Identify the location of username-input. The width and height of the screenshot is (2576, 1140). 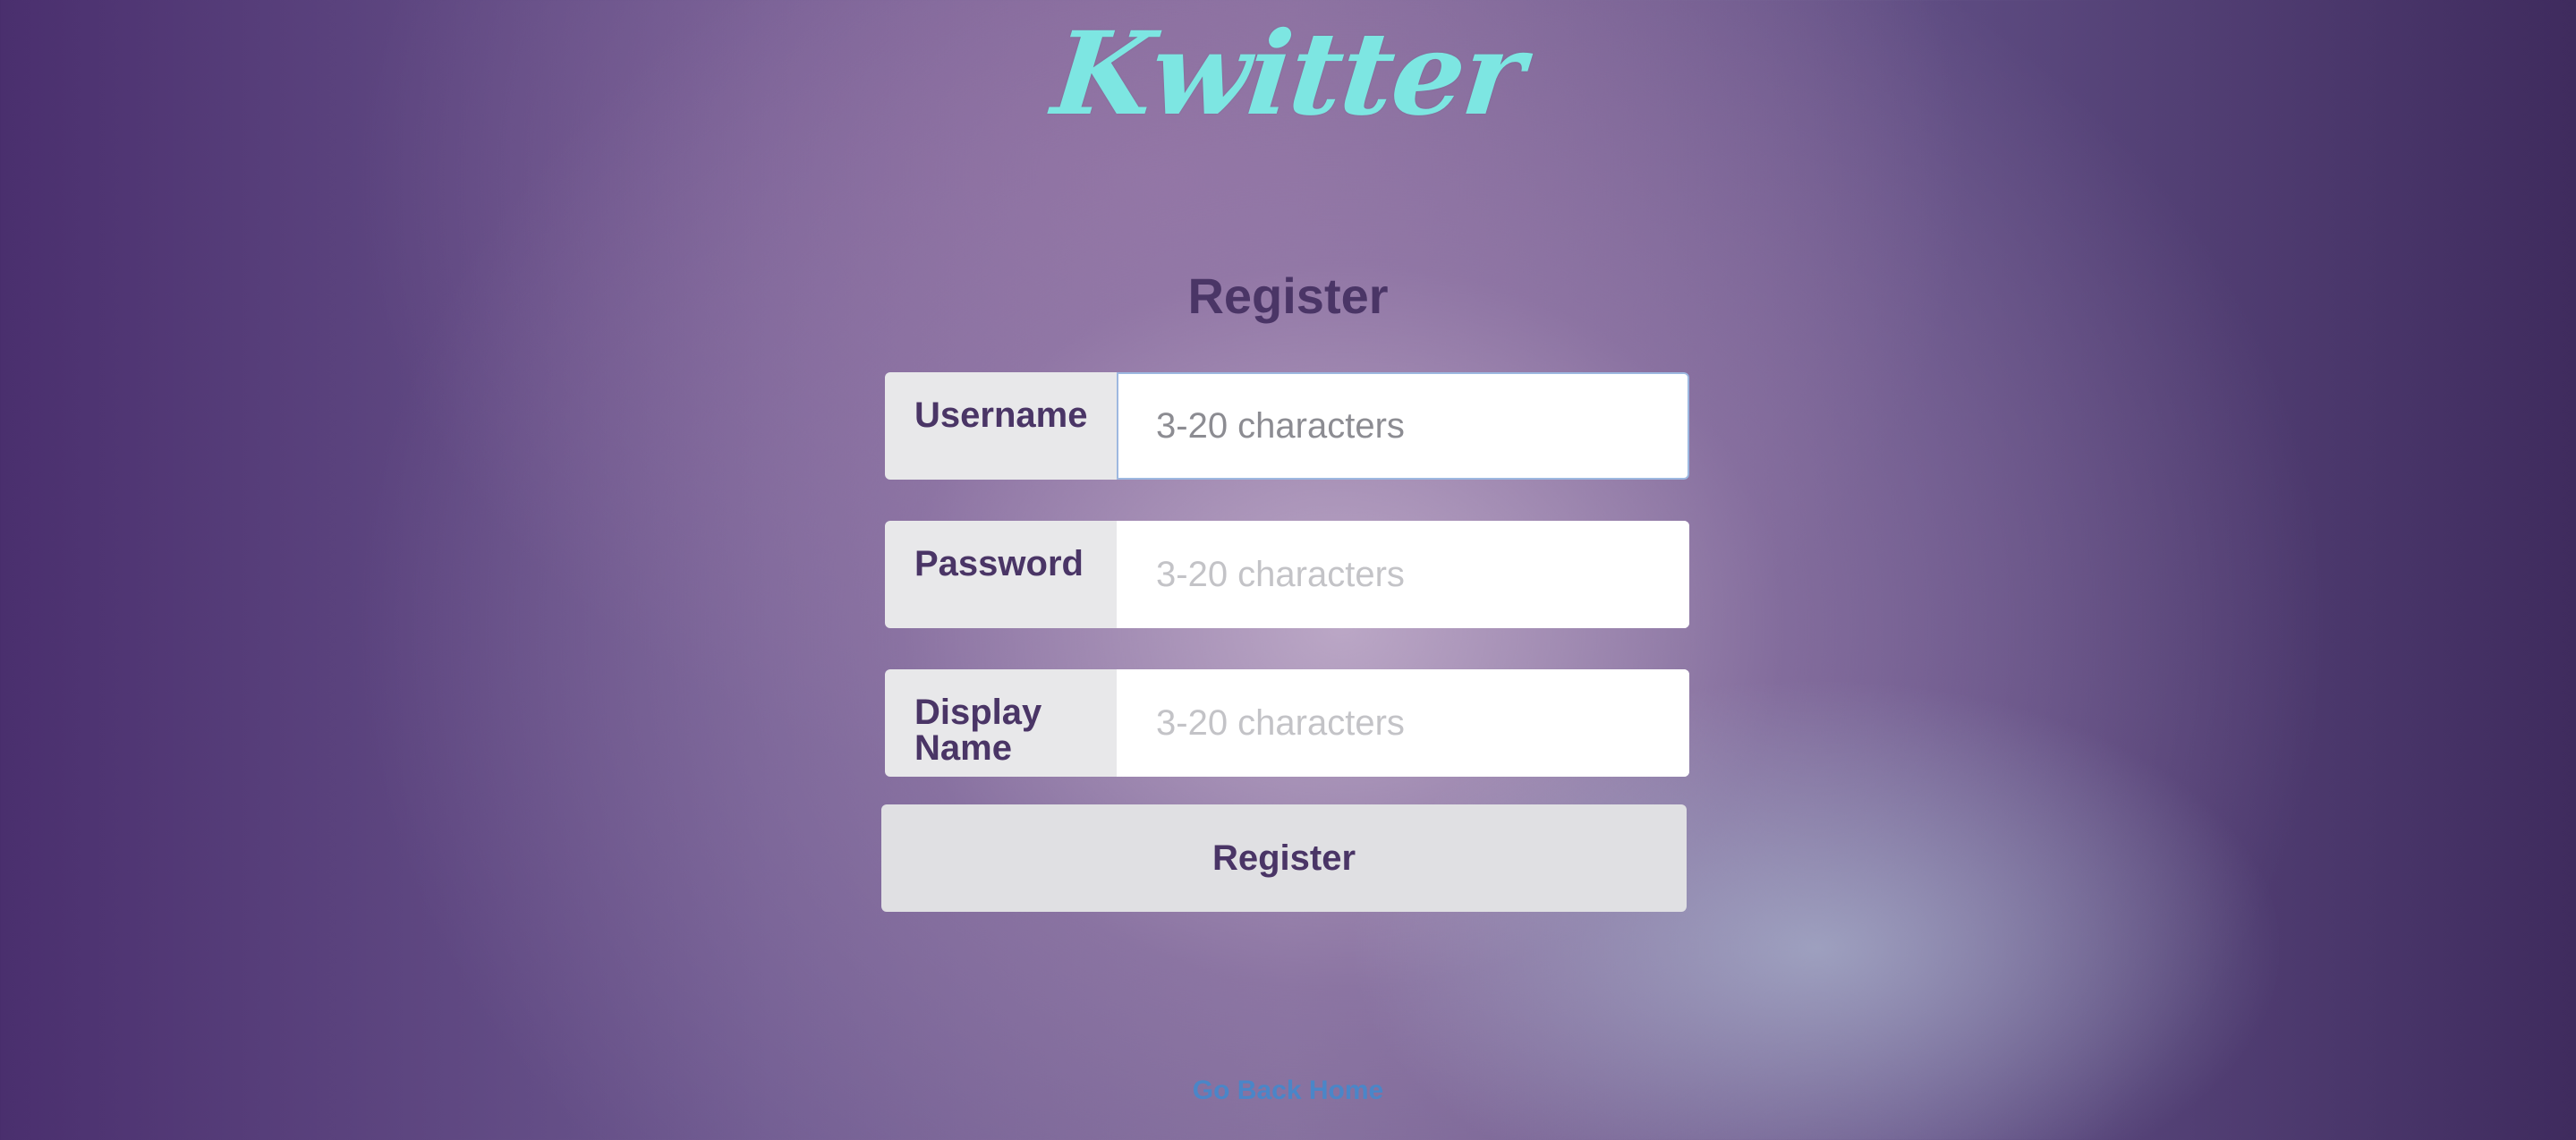
(1403, 426).